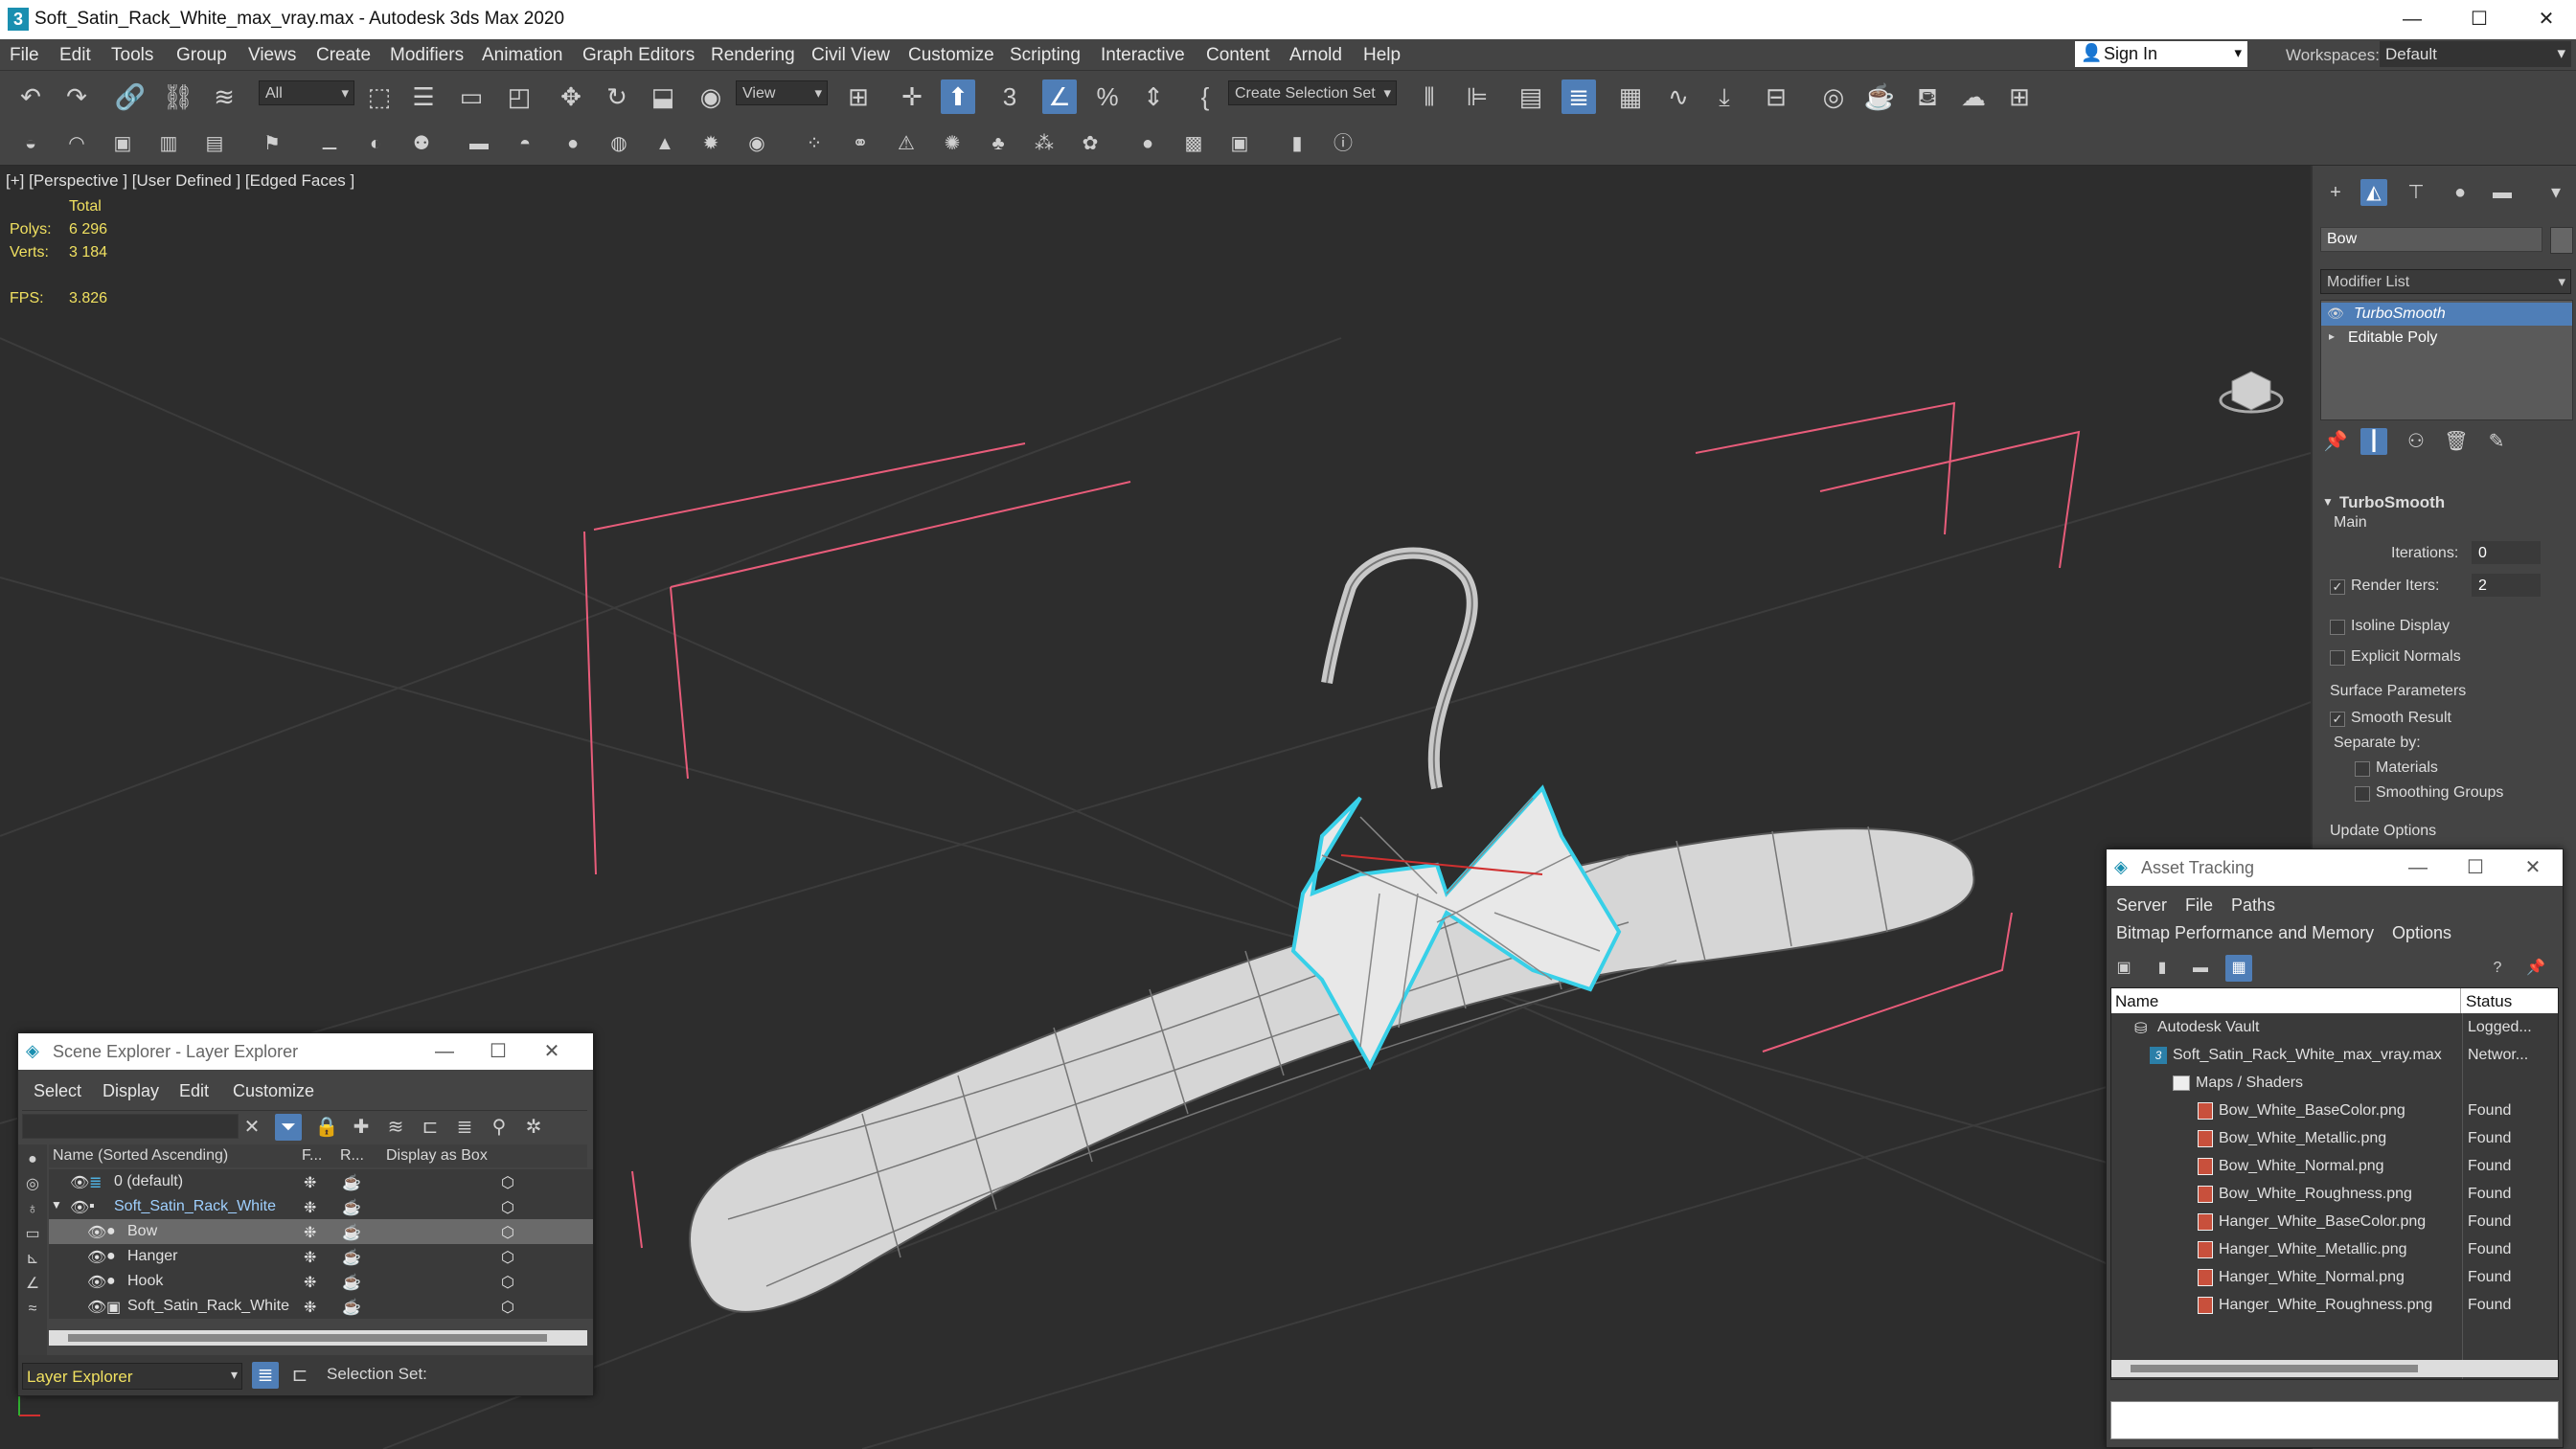 The height and width of the screenshot is (1449, 2576). I want to click on freeze-icon: ❉, so click(310, 1257).